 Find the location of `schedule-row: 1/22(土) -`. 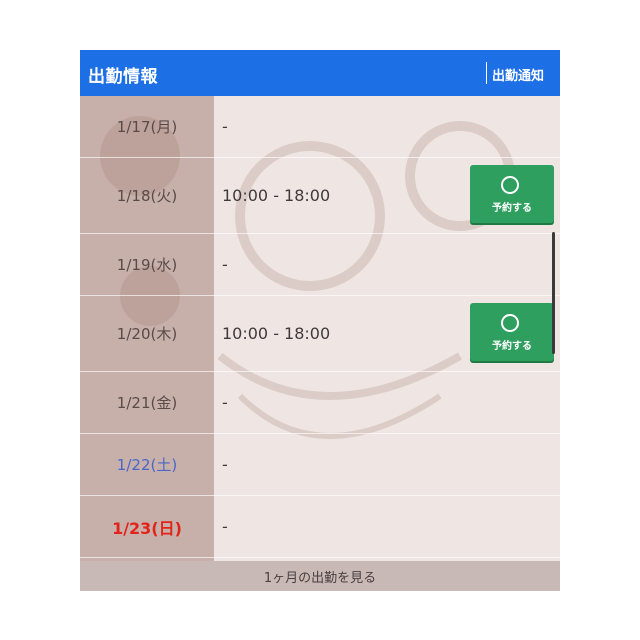

schedule-row: 1/22(土) - is located at coordinates (320, 465).